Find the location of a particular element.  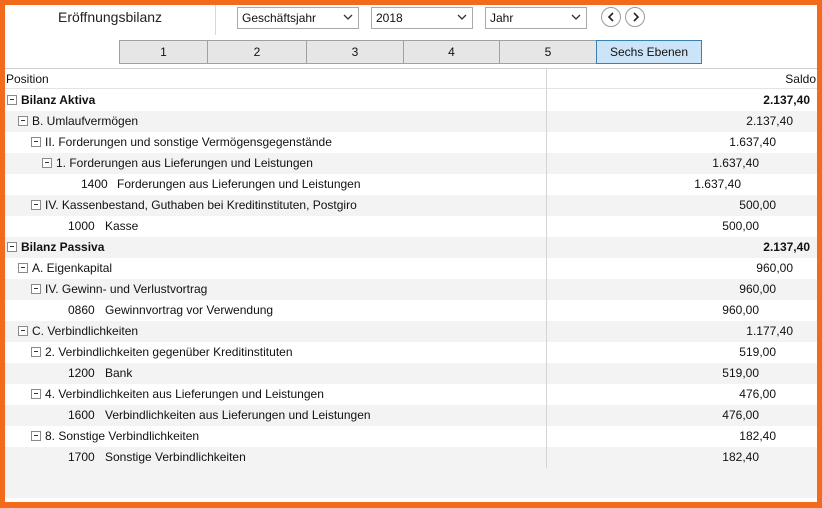

previous-period-button is located at coordinates (611, 17).